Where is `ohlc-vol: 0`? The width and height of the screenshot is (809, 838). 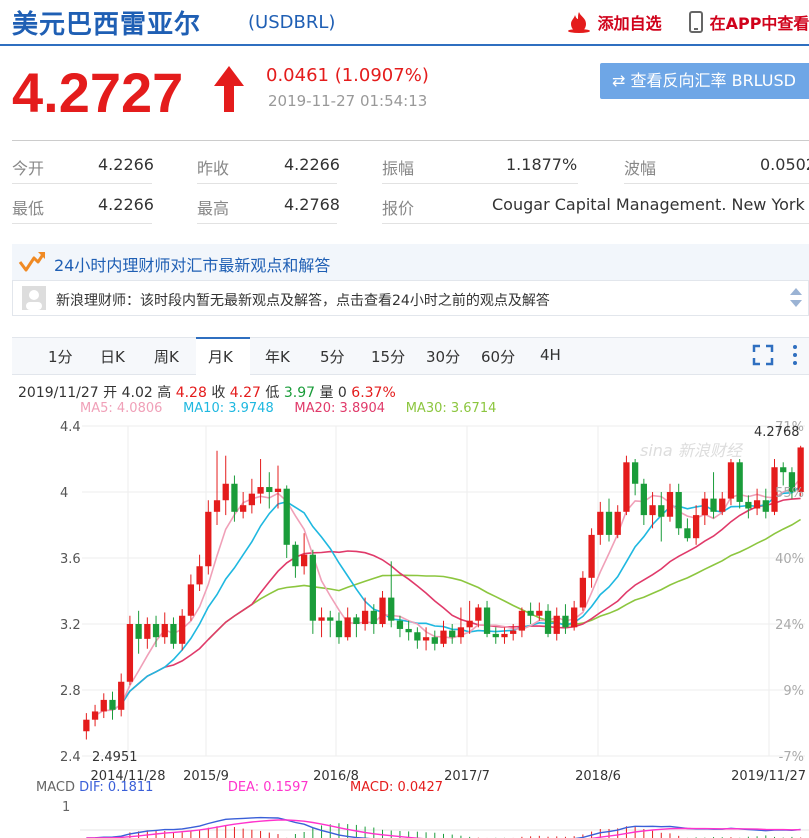
ohlc-vol: 0 is located at coordinates (342, 393).